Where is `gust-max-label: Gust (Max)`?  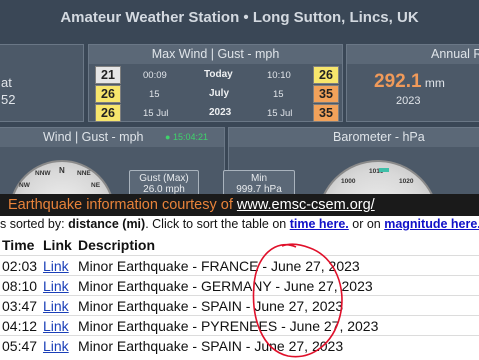
gust-max-label: Gust (Max) is located at coordinates (164, 178).